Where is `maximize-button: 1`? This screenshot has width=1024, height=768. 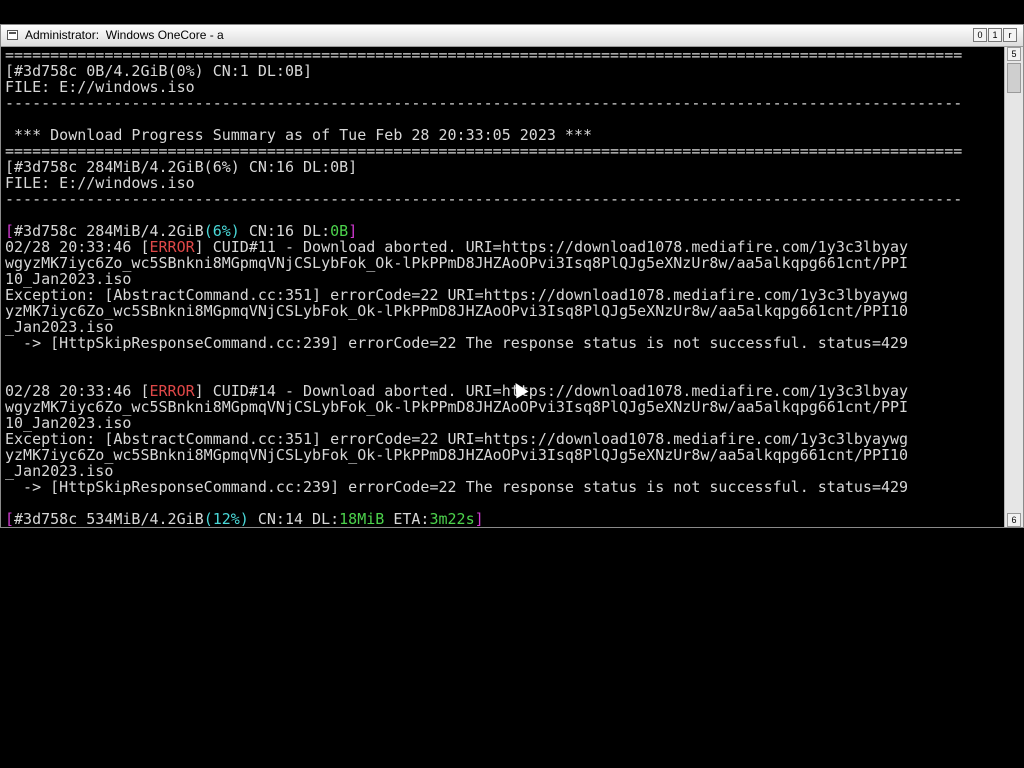 maximize-button: 1 is located at coordinates (995, 35).